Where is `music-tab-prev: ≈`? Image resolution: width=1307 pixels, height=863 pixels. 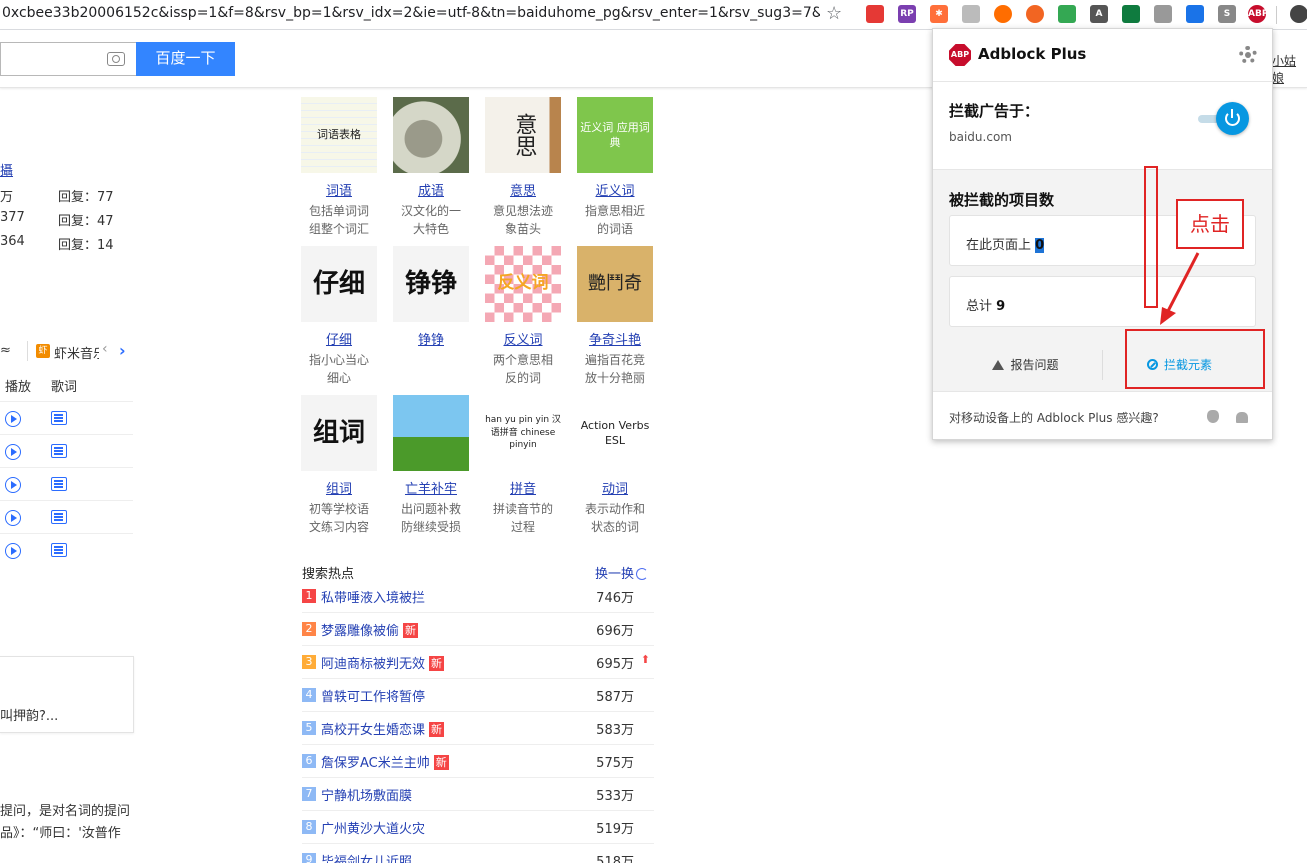 music-tab-prev: ≈ is located at coordinates (5, 350).